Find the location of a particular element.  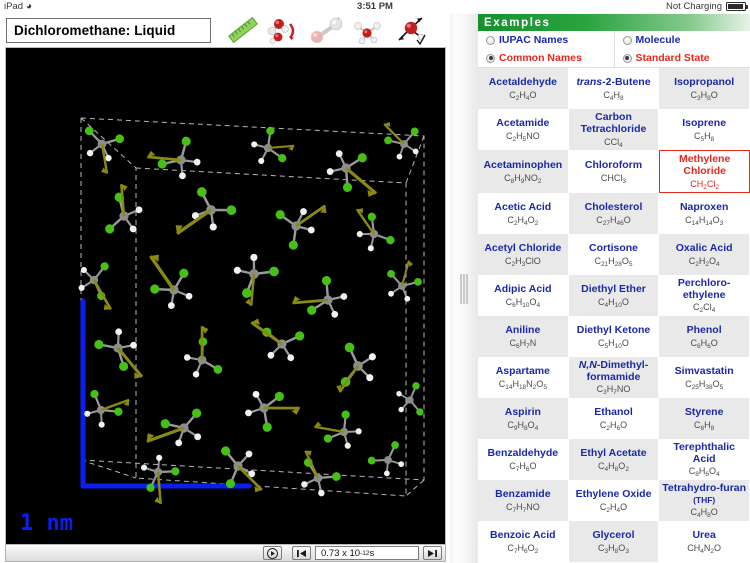

molecule-cell-acetyl-chloride: Acetyl Chloride C2H3ClO is located at coordinates (523, 254).